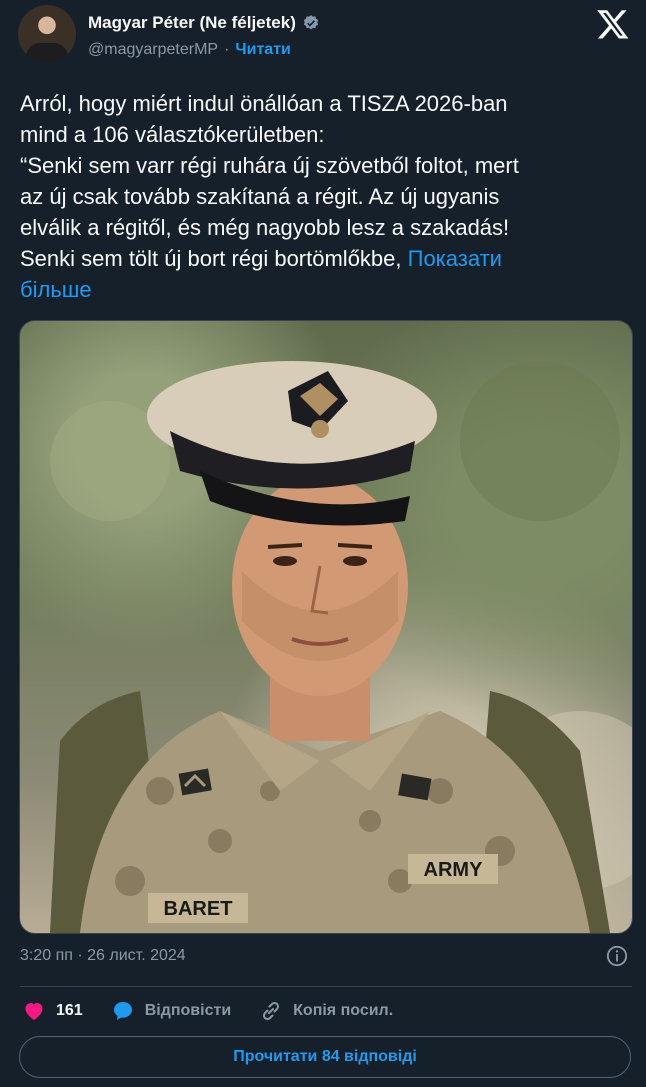 This screenshot has height=1087, width=646. I want to click on copy-link-label: Копія посил., so click(343, 1010).